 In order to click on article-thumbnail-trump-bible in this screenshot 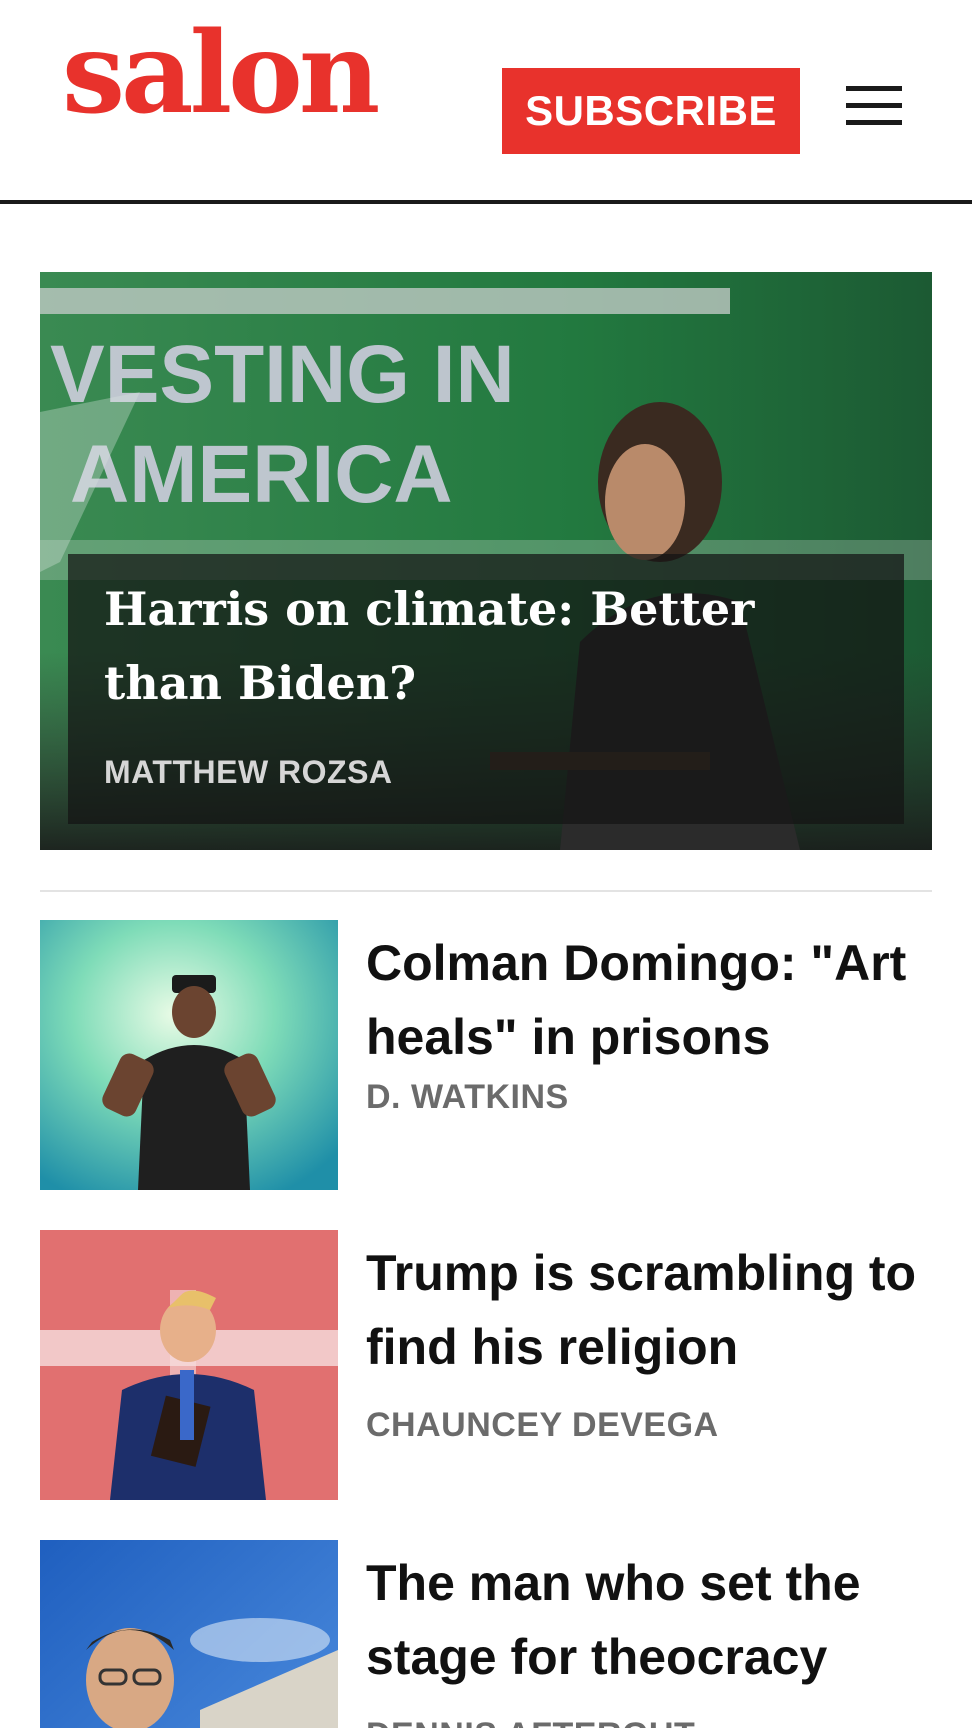, I will do `click(189, 1365)`.